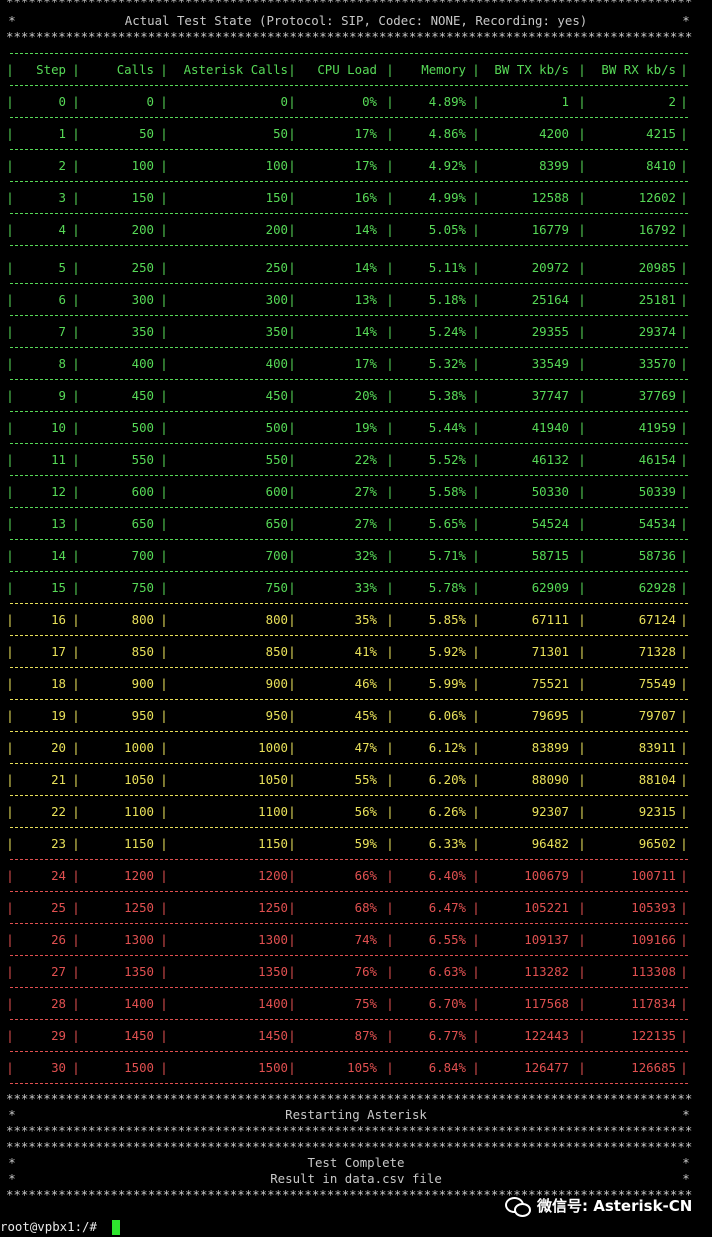  What do you see at coordinates (657, 267) in the screenshot?
I see `cell-rx: 20985` at bounding box center [657, 267].